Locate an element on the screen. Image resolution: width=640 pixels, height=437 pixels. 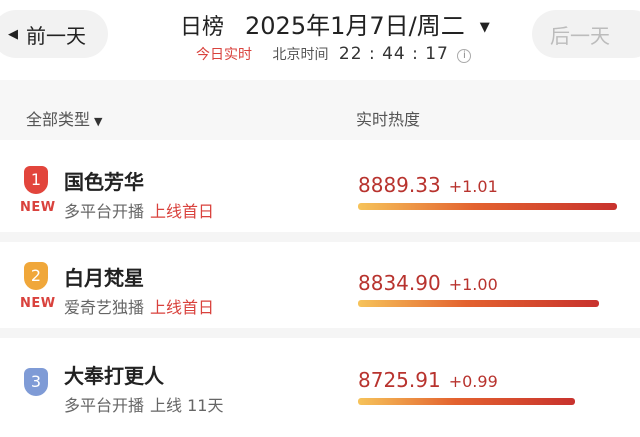
heat-score: 8834.90 +1.00 is located at coordinates (428, 283).